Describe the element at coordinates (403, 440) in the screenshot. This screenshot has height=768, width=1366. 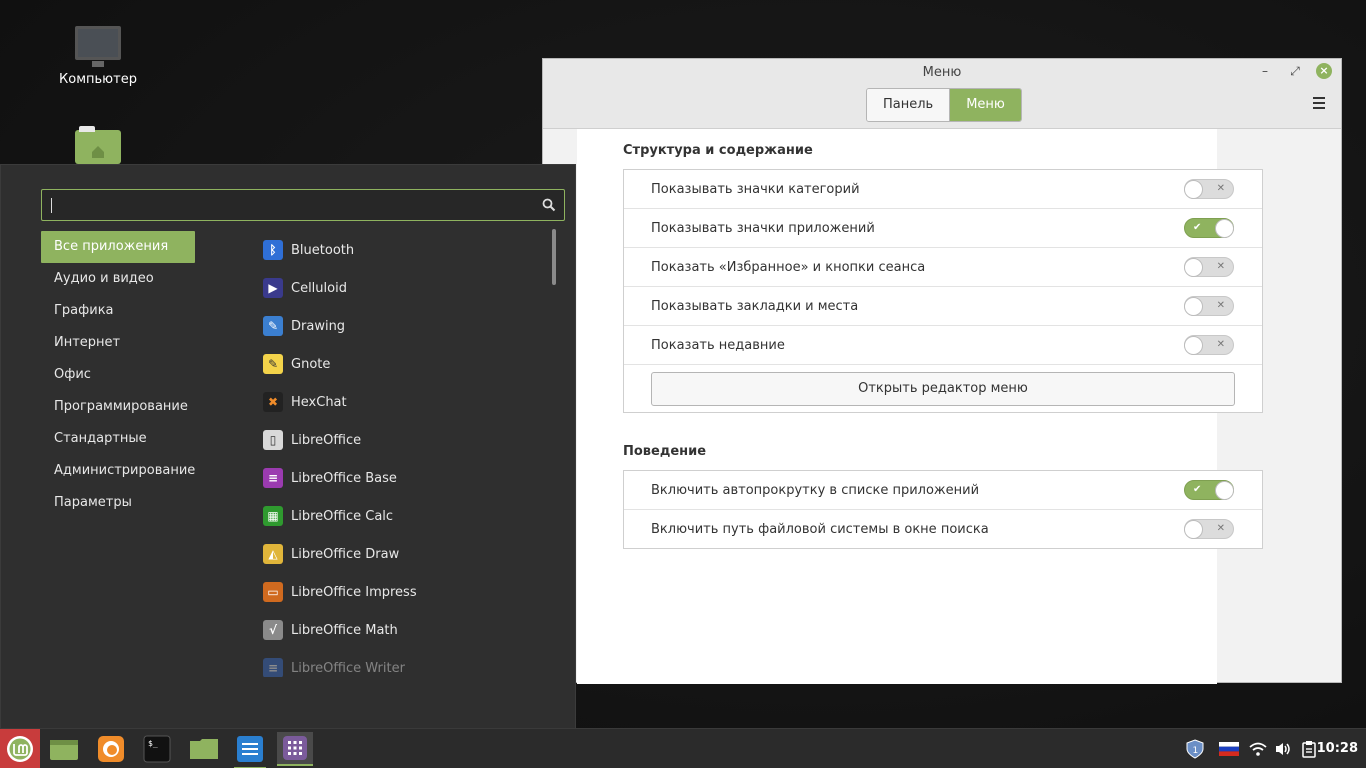
I see `app-item: ▯ LibreOffice` at that location.